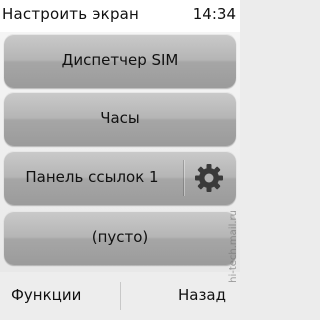 This screenshot has width=320, height=320. What do you see at coordinates (71, 14) in the screenshot?
I see `screen-title: Настроить экран` at bounding box center [71, 14].